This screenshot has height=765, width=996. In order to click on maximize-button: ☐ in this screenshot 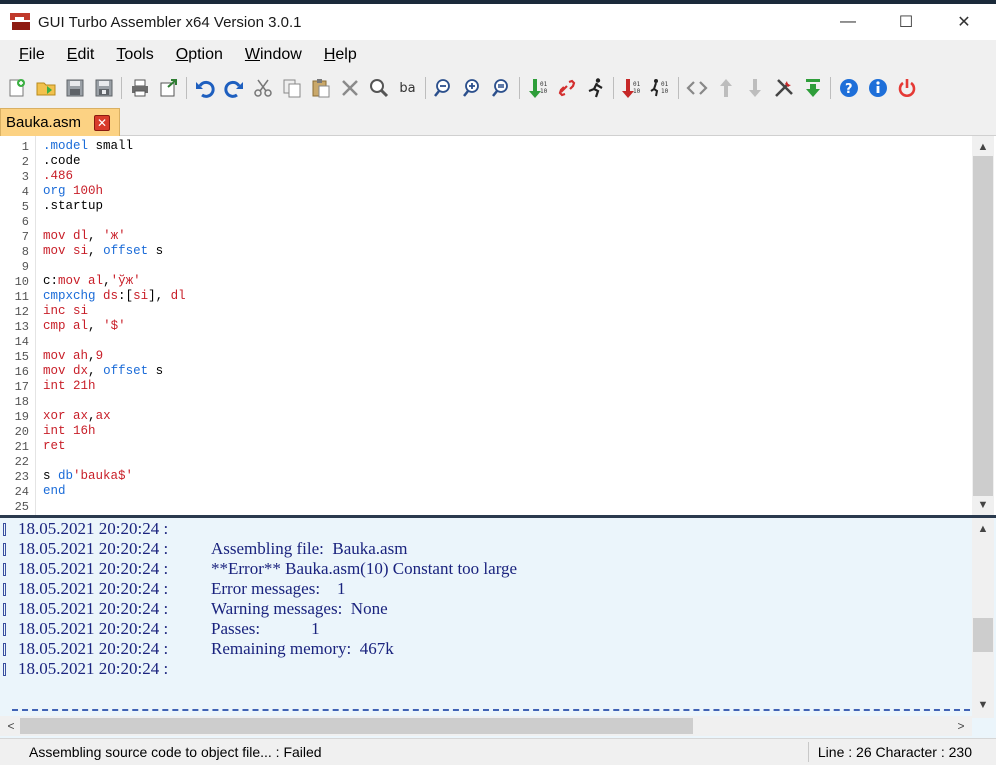, I will do `click(906, 22)`.